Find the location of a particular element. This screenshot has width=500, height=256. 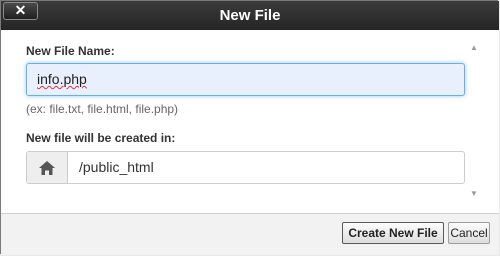

dialog-title: New File is located at coordinates (250, 15).